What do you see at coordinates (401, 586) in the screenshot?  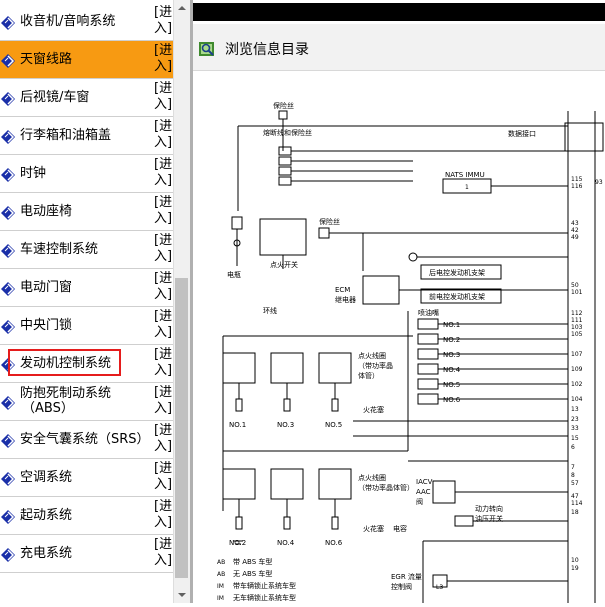 I see `egr-label-2: 控制阀` at bounding box center [401, 586].